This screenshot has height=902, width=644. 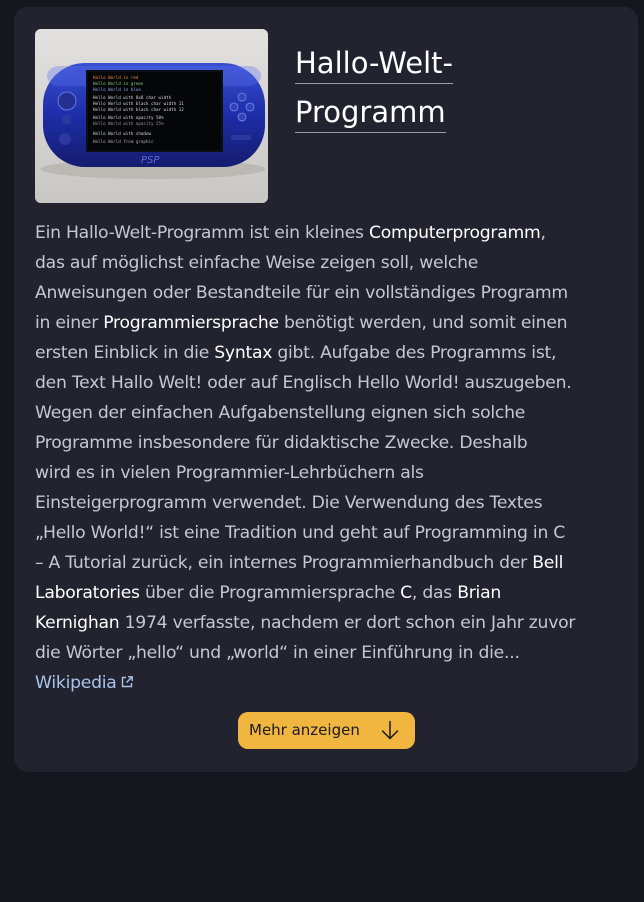 I want to click on screen-line: Hello World with black char width 11, so click(x=138, y=103).